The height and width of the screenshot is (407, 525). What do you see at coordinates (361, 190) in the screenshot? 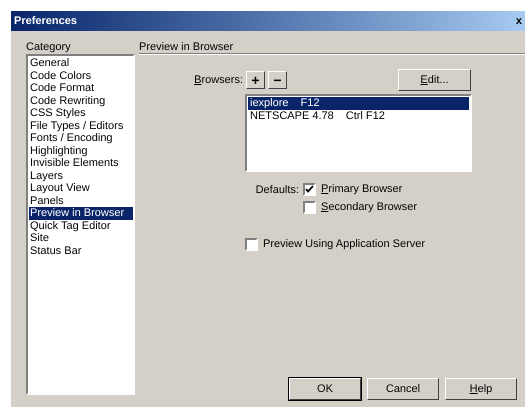
I see `checkbox-label: Primary Browser` at bounding box center [361, 190].